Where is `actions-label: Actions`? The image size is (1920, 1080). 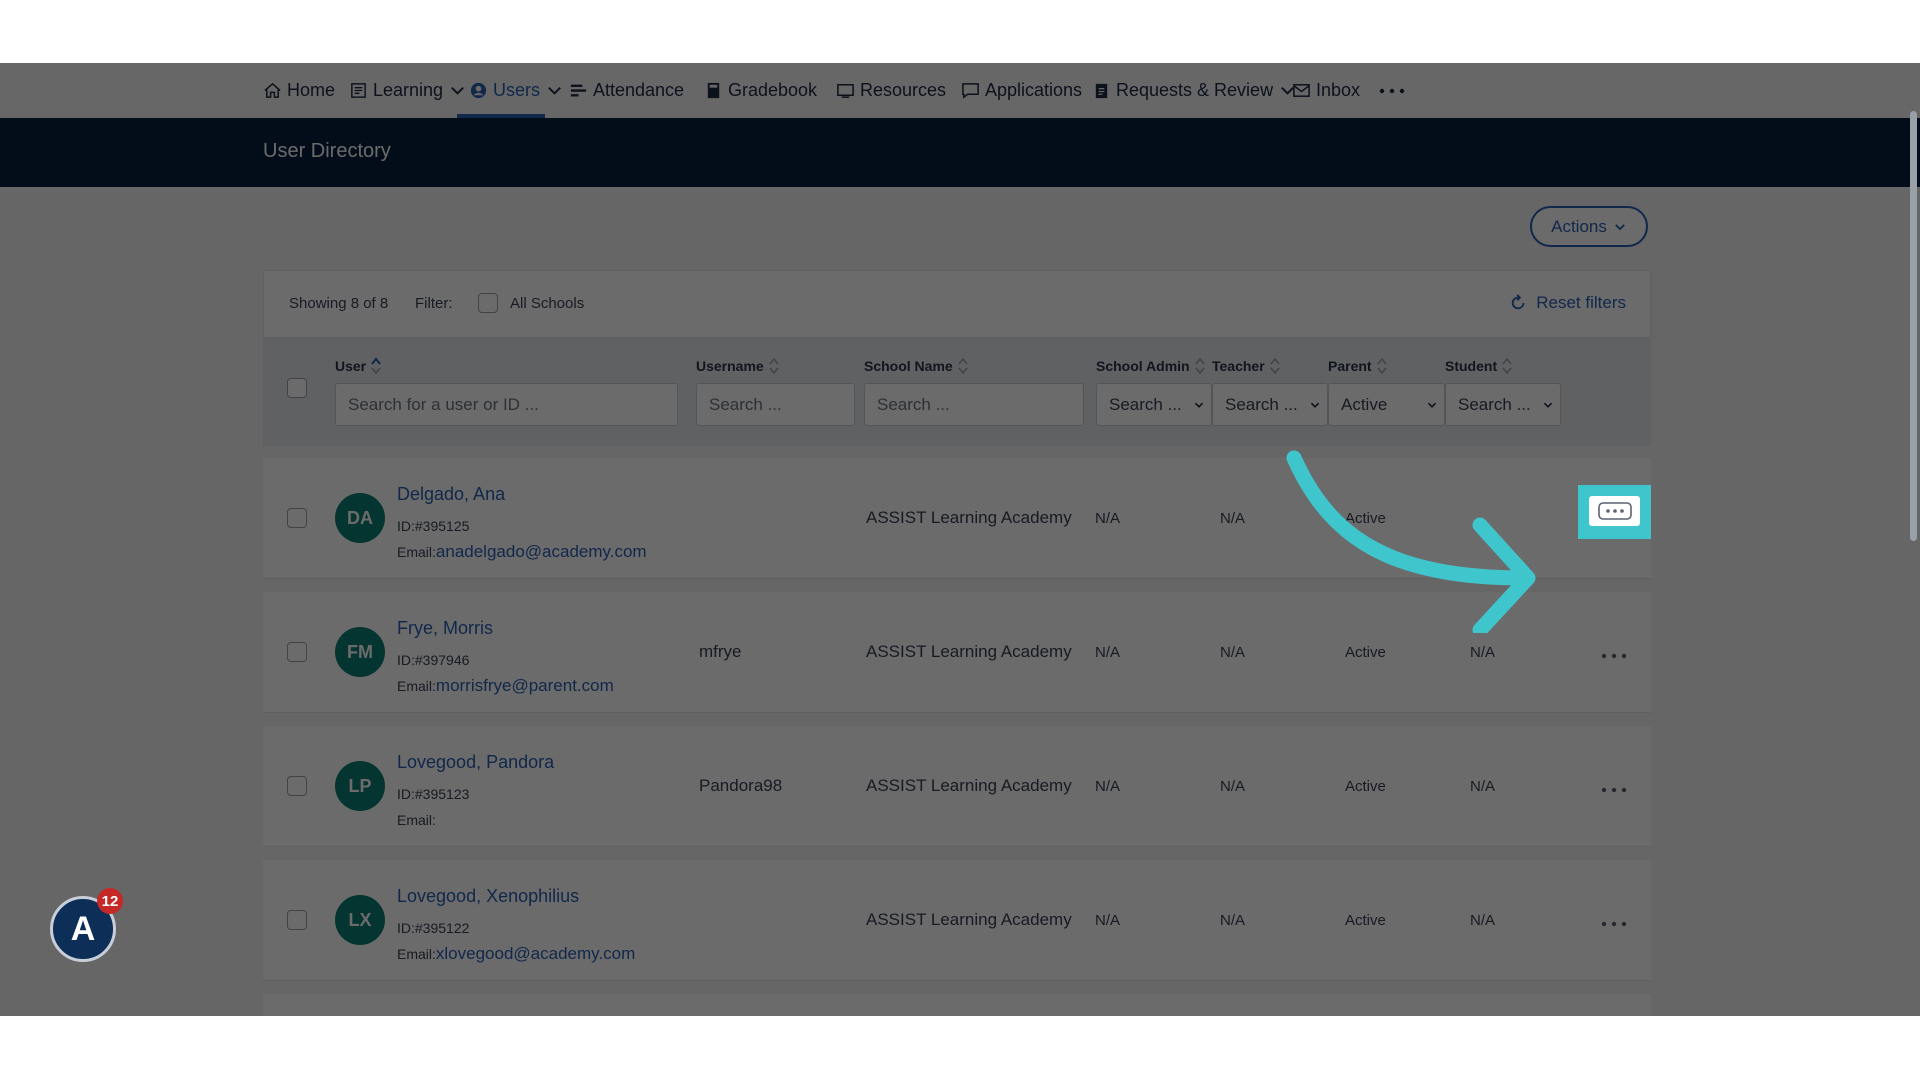
actions-label: Actions is located at coordinates (1579, 226).